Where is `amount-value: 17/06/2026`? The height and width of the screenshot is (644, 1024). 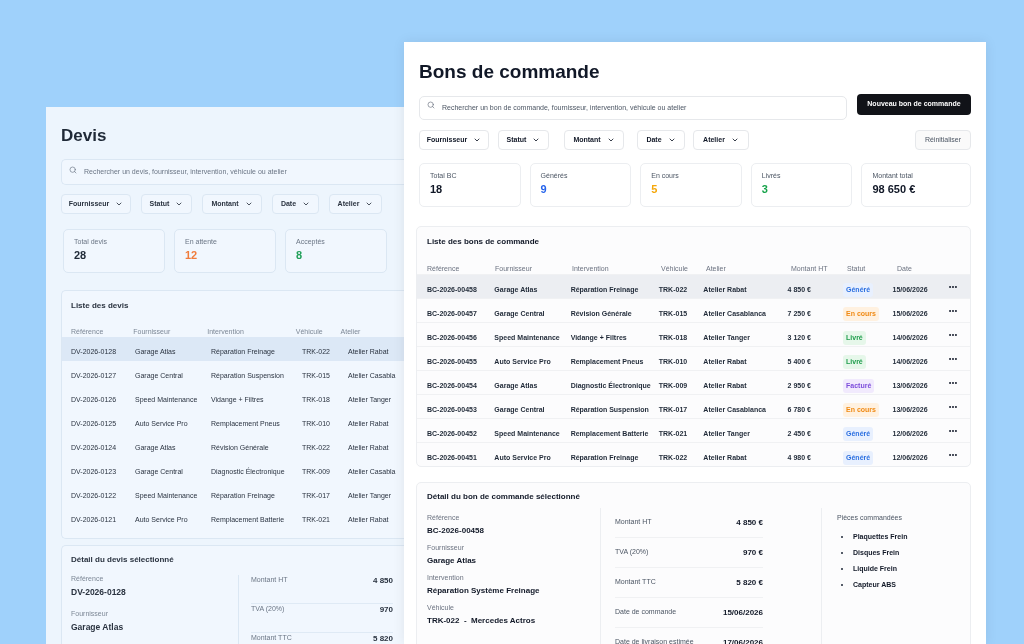
amount-value: 17/06/2026 is located at coordinates (742, 640).